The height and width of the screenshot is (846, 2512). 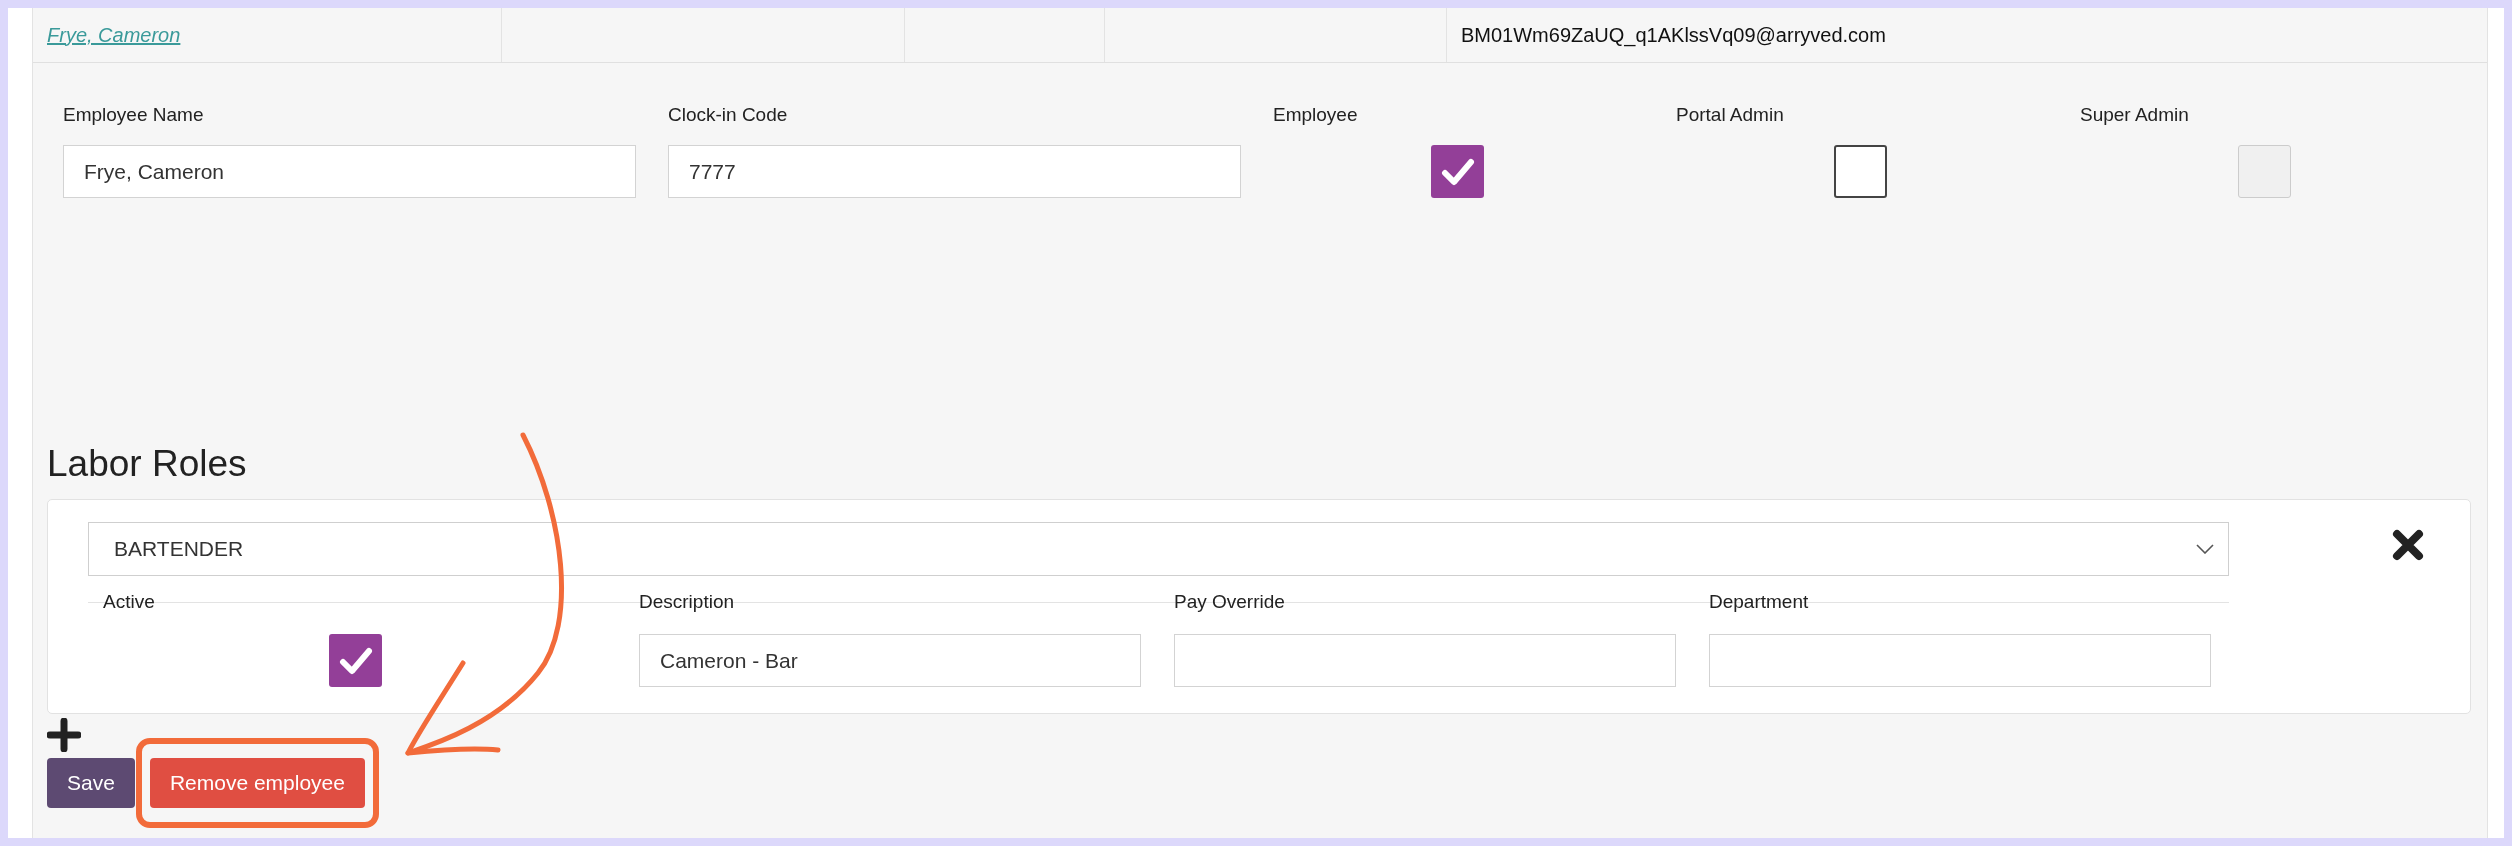 I want to click on plus-icon, so click(x=64, y=735).